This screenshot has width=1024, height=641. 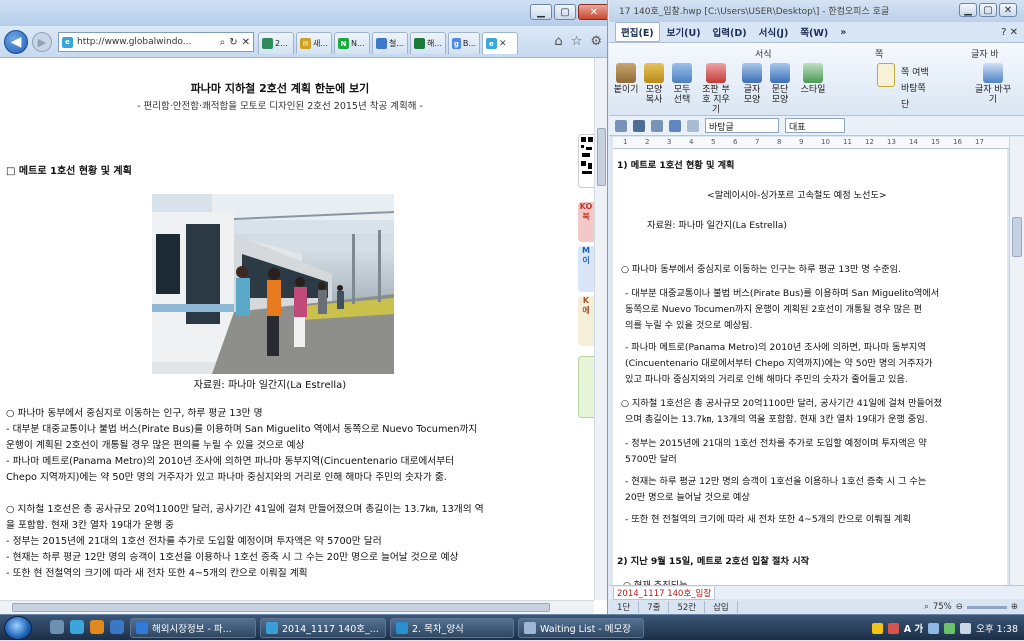 I want to click on char-shape-button: 글자 모양, so click(x=752, y=84).